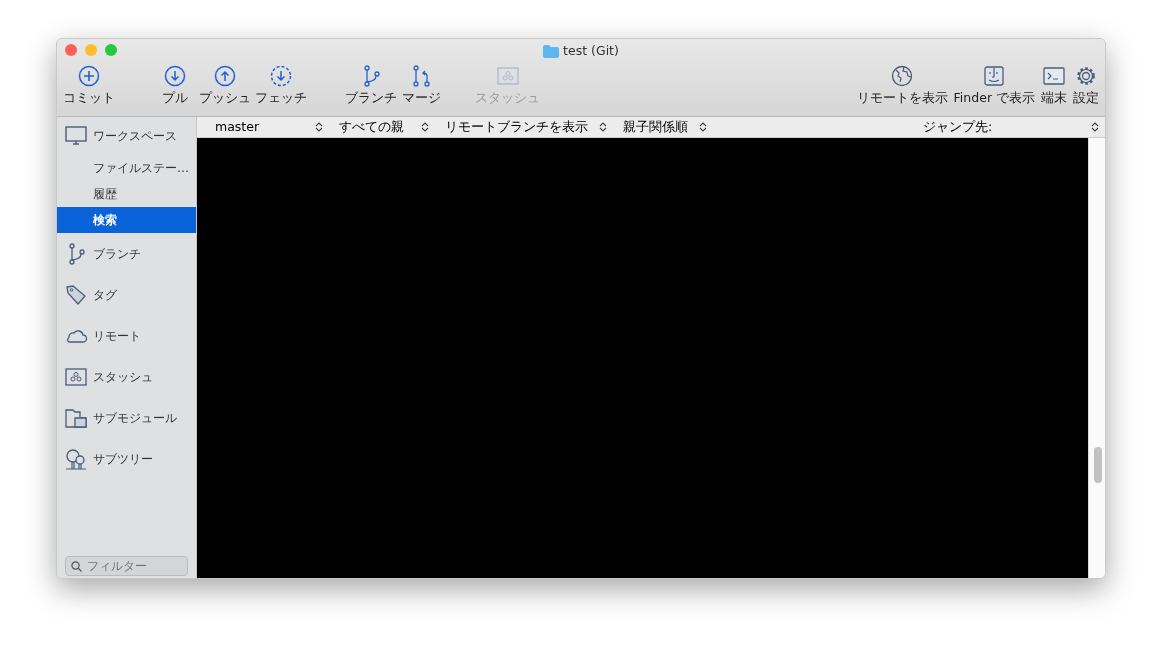 This screenshot has width=1162, height=655. What do you see at coordinates (1054, 86) in the screenshot?
I see `toolbar-button: 端末` at bounding box center [1054, 86].